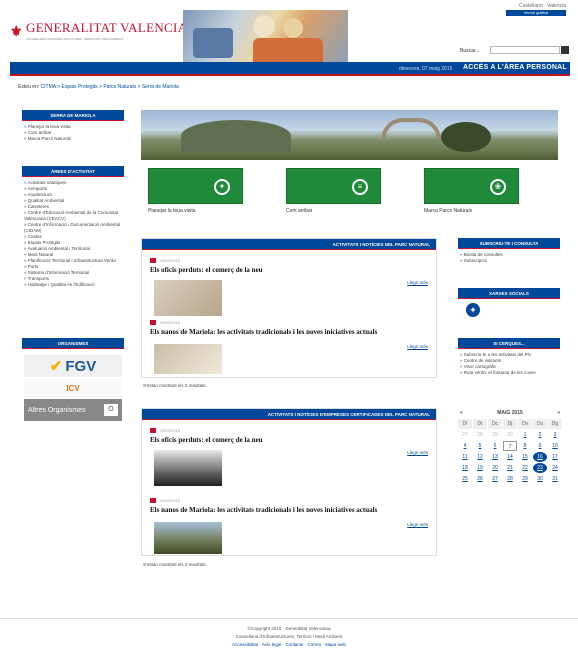 The image size is (578, 657). What do you see at coordinates (116, 27) in the screenshot?
I see `logo-name: GENERALITAT VALENCIANA` at bounding box center [116, 27].